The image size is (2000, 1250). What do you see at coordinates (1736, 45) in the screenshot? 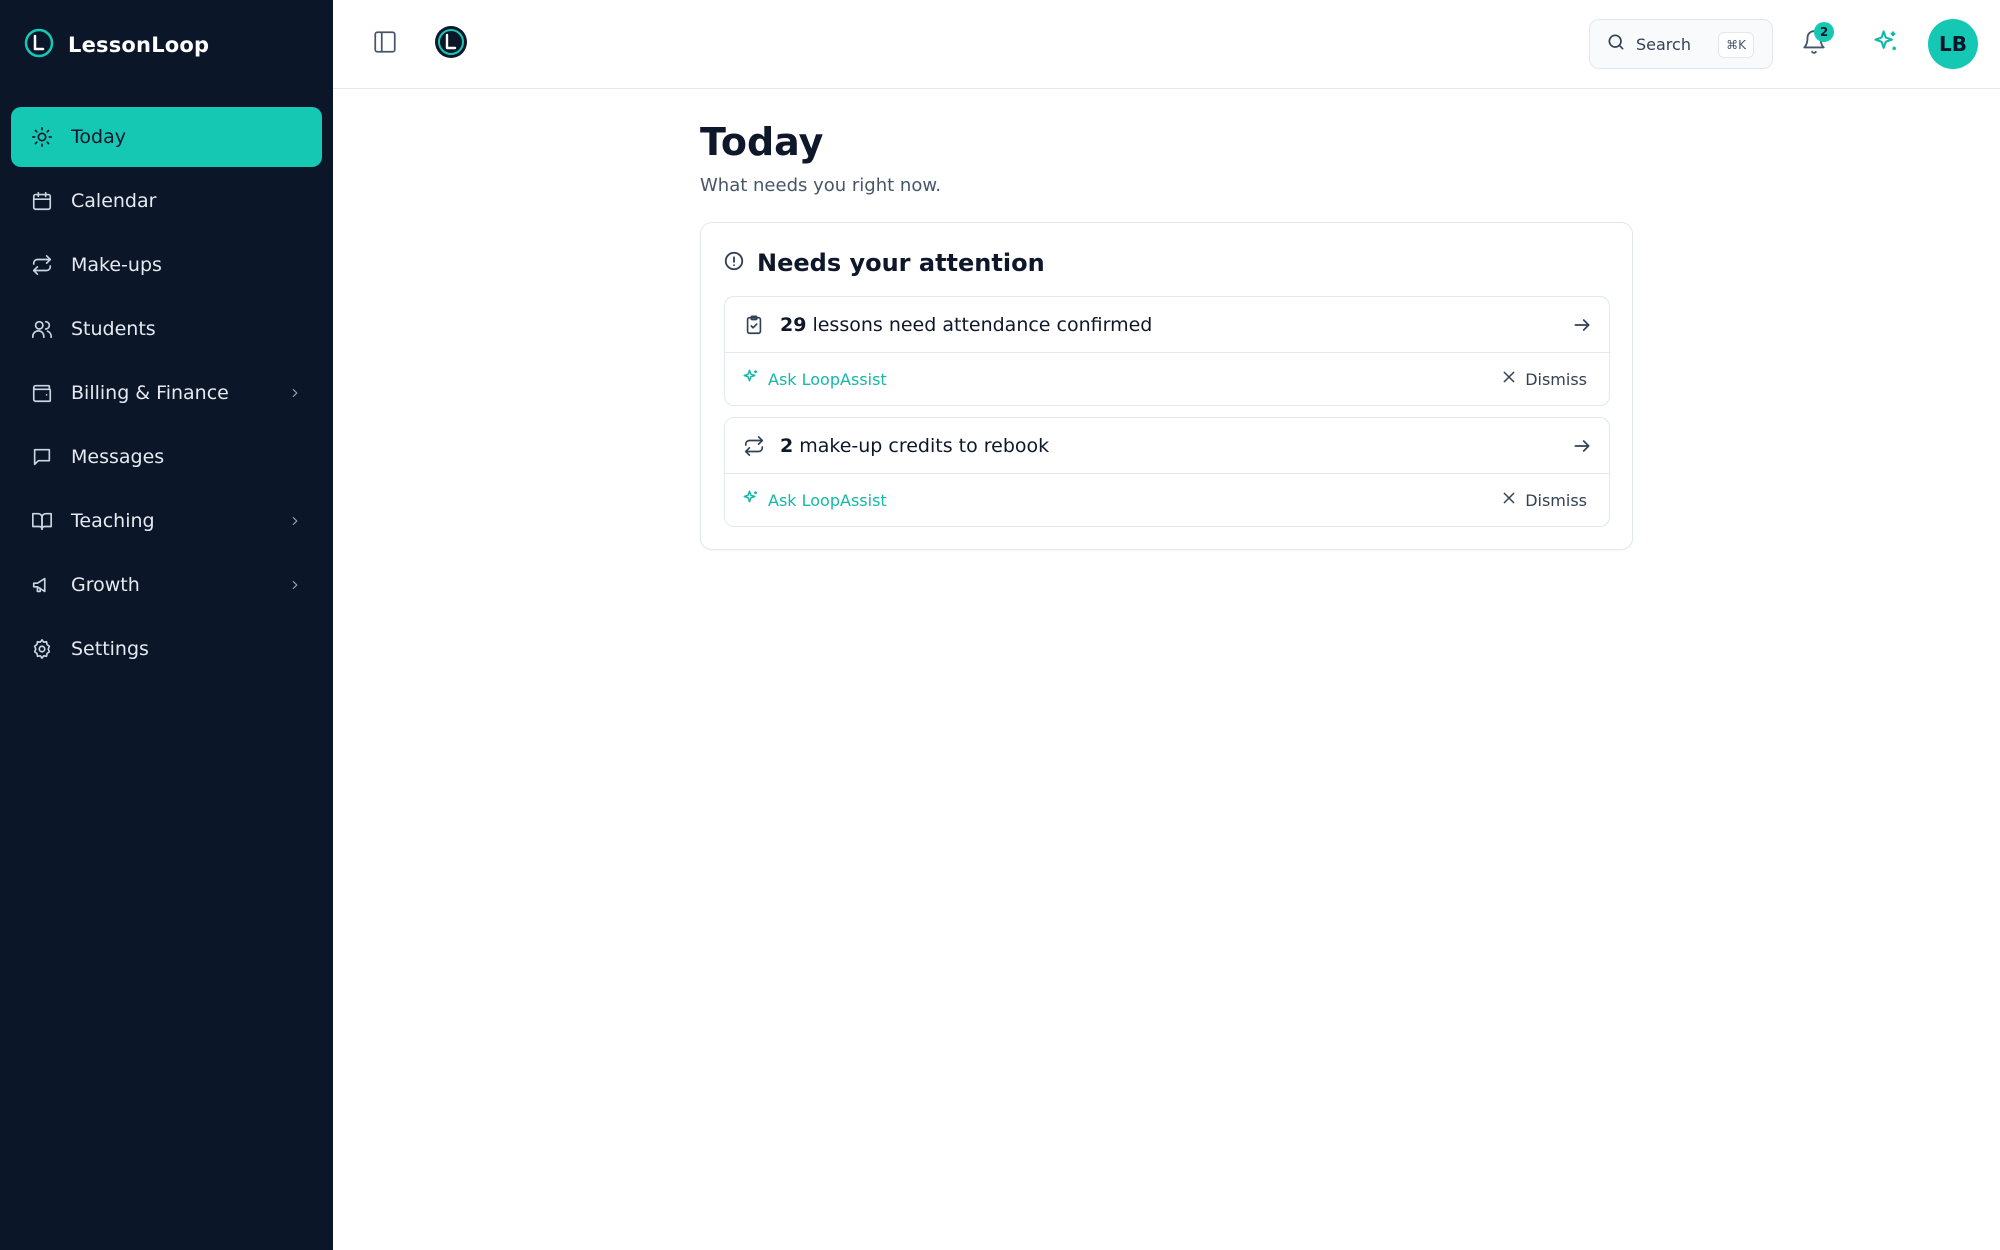
I see `search-shortcut: ⌘K` at bounding box center [1736, 45].